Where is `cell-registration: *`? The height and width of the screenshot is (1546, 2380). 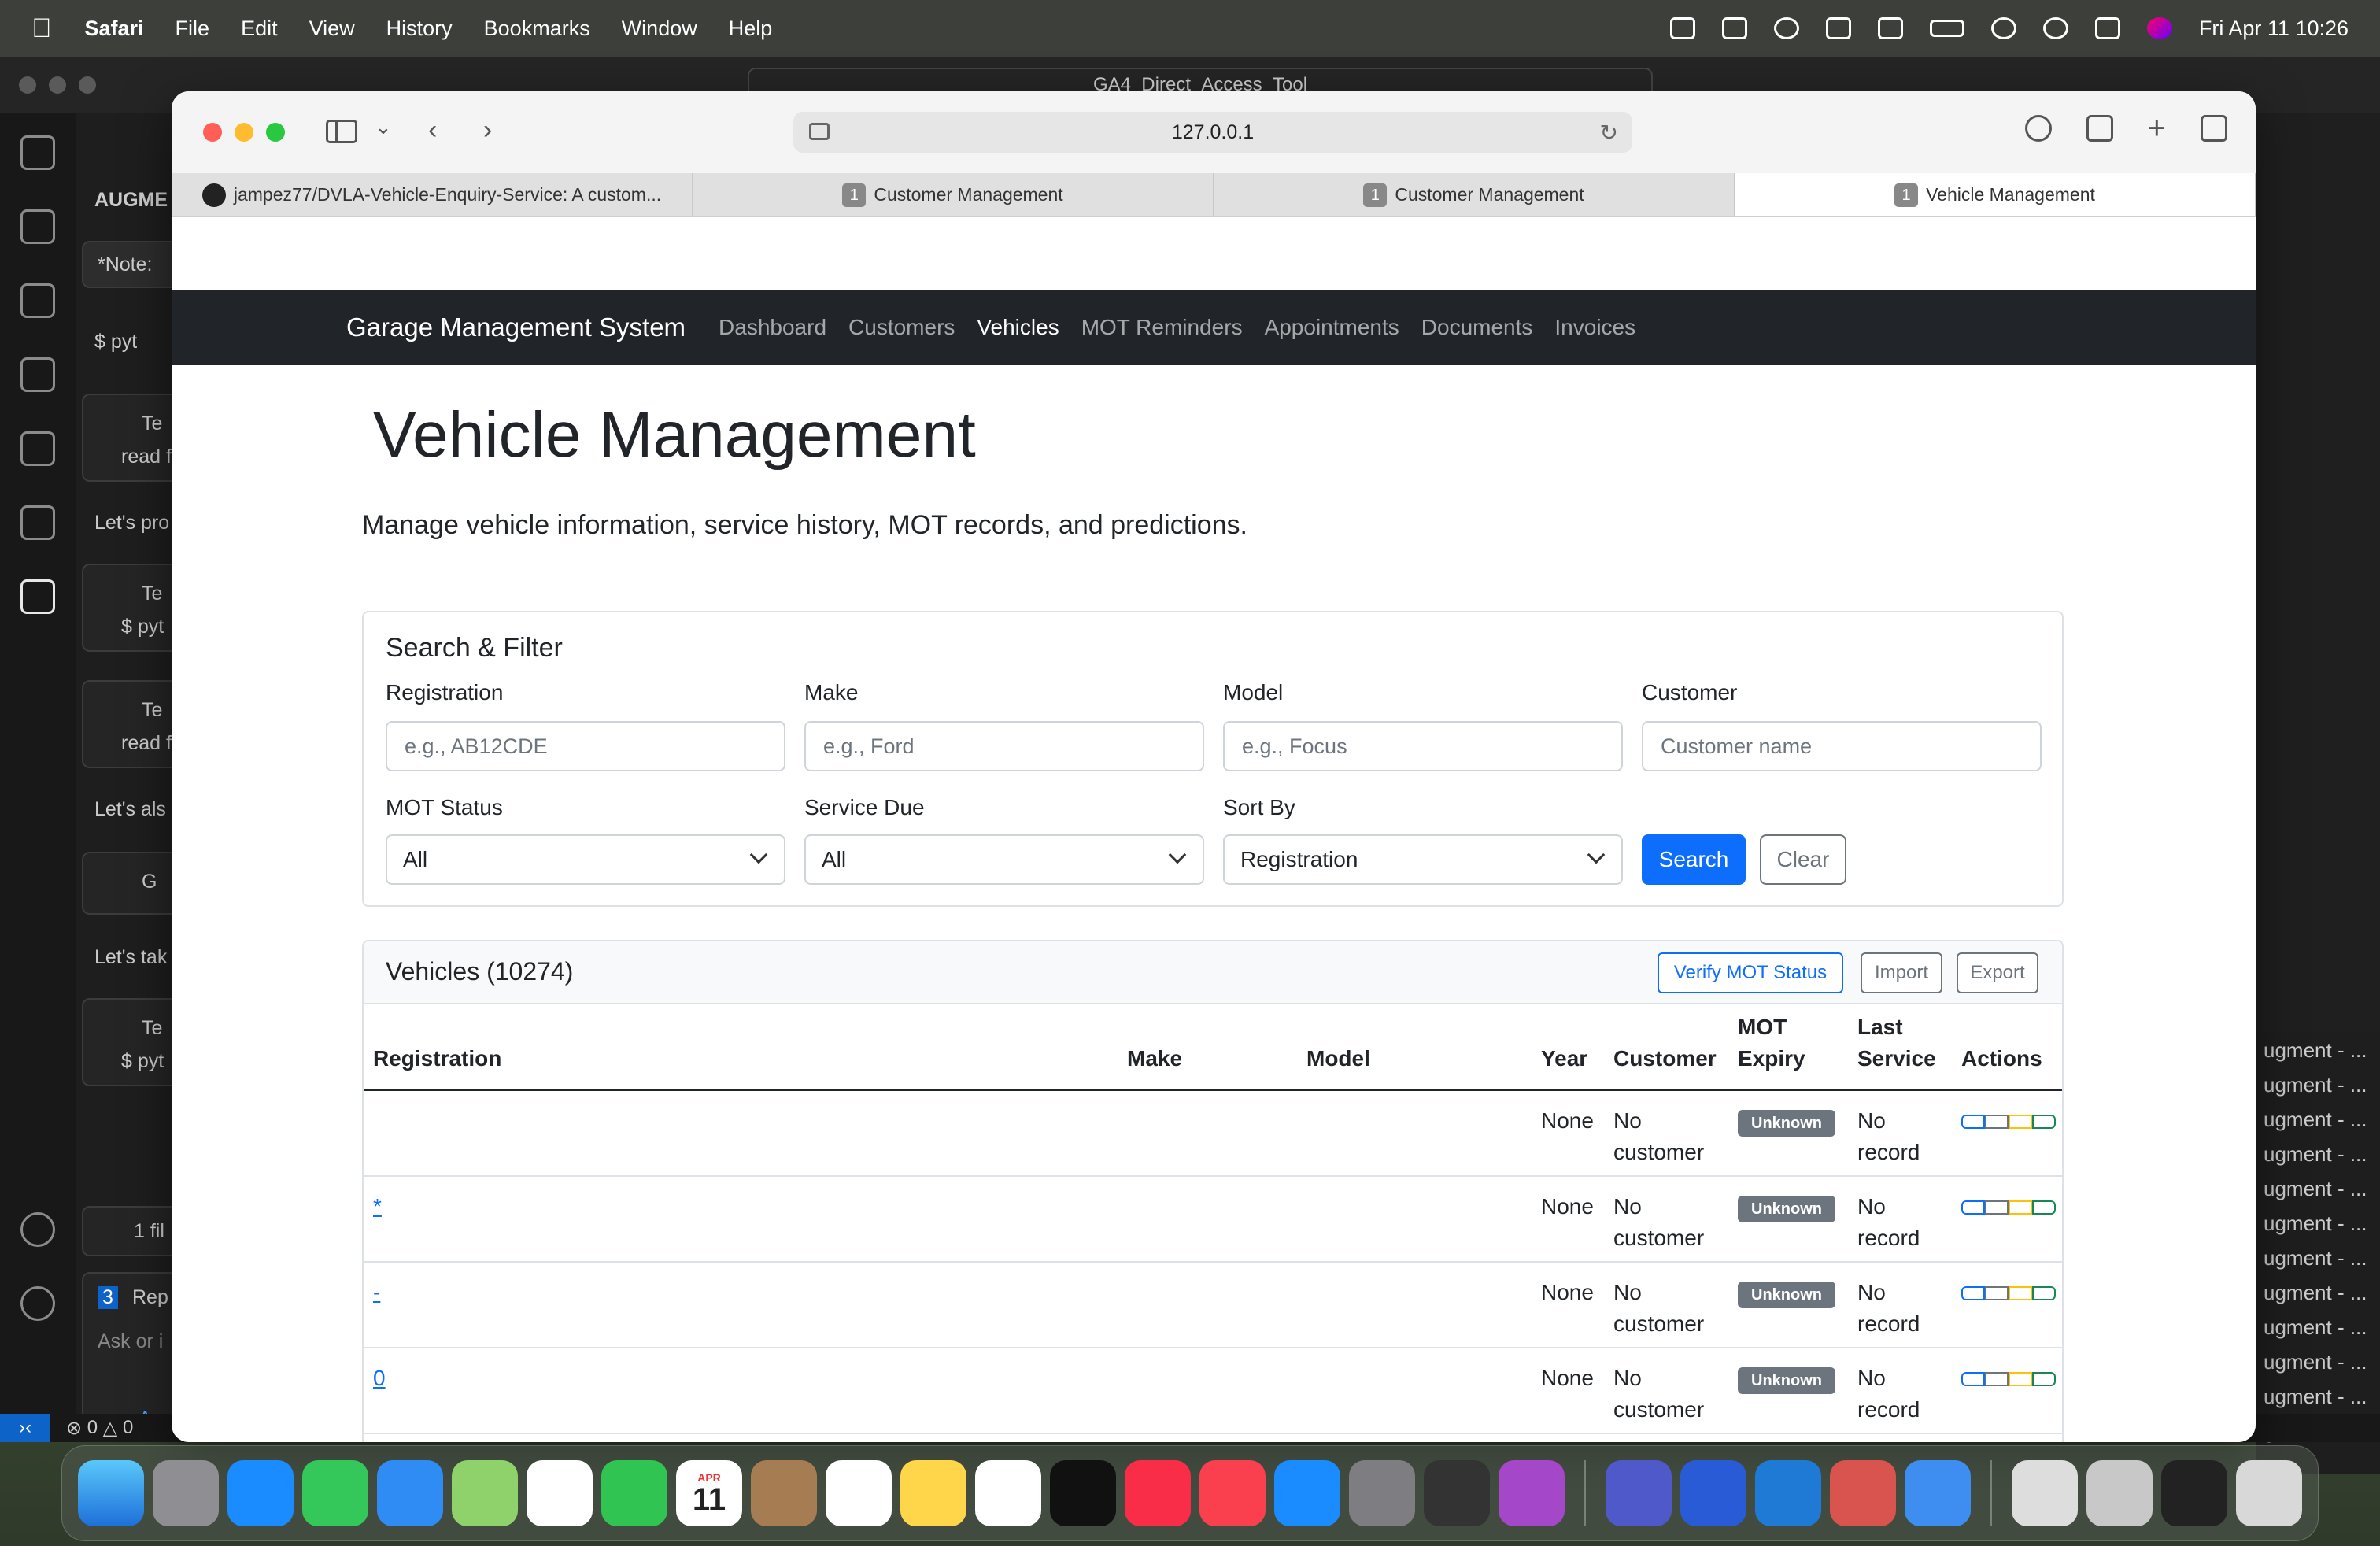
cell-registration: * is located at coordinates (377, 1207).